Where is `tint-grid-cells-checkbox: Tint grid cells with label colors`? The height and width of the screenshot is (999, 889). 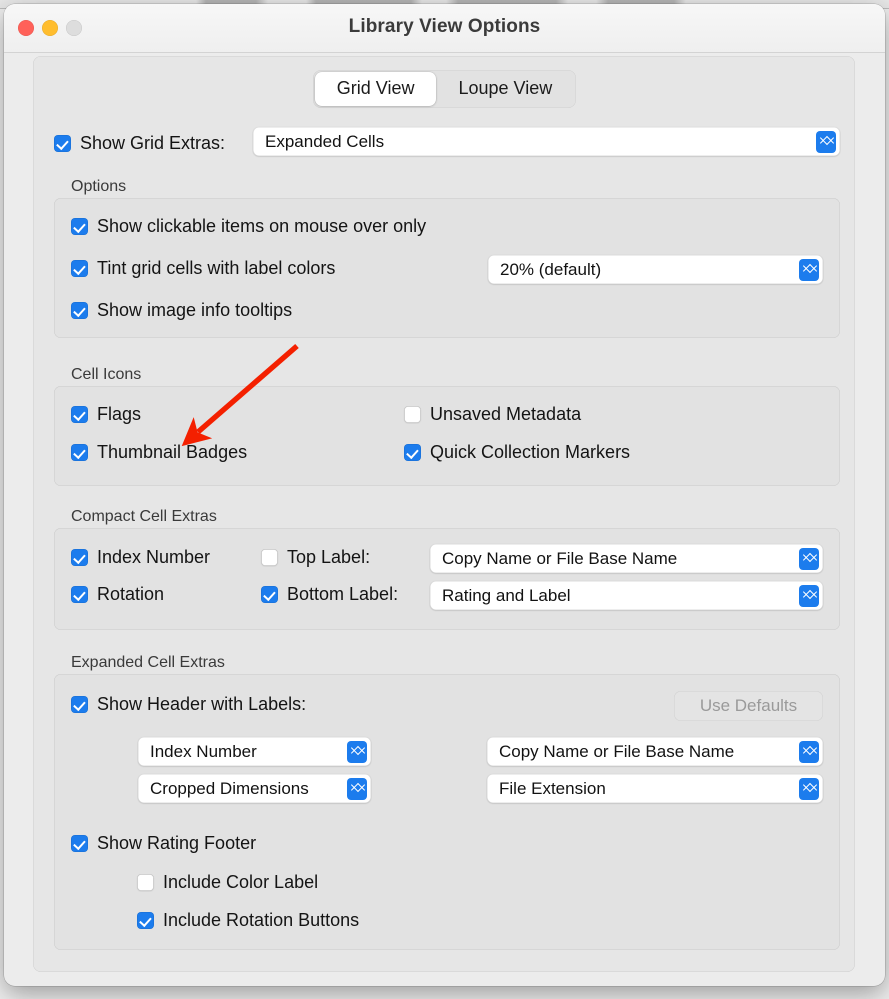 tint-grid-cells-checkbox: Tint grid cells with label colors is located at coordinates (203, 268).